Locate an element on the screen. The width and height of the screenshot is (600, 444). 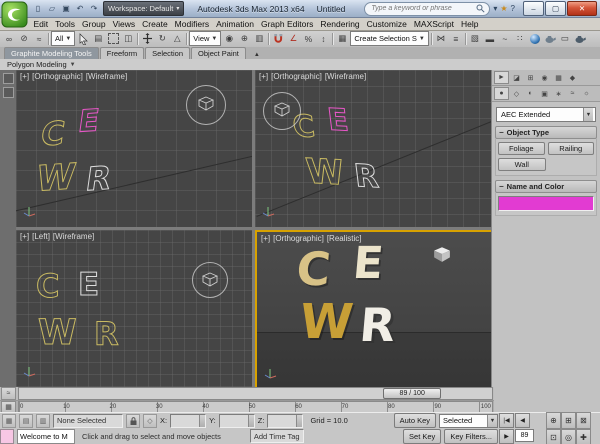
rectangular-selection-region-icon is located at coordinates (113, 38).